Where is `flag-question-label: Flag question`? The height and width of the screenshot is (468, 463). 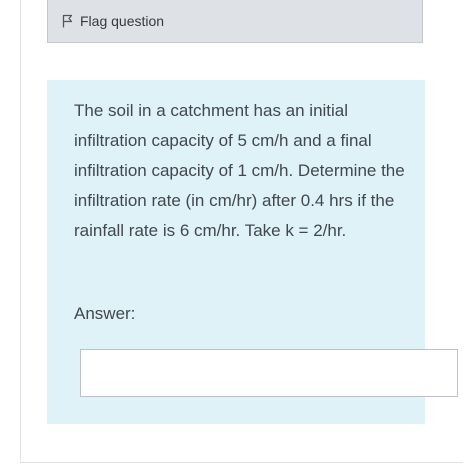
flag-question-label: Flag question is located at coordinates (122, 21).